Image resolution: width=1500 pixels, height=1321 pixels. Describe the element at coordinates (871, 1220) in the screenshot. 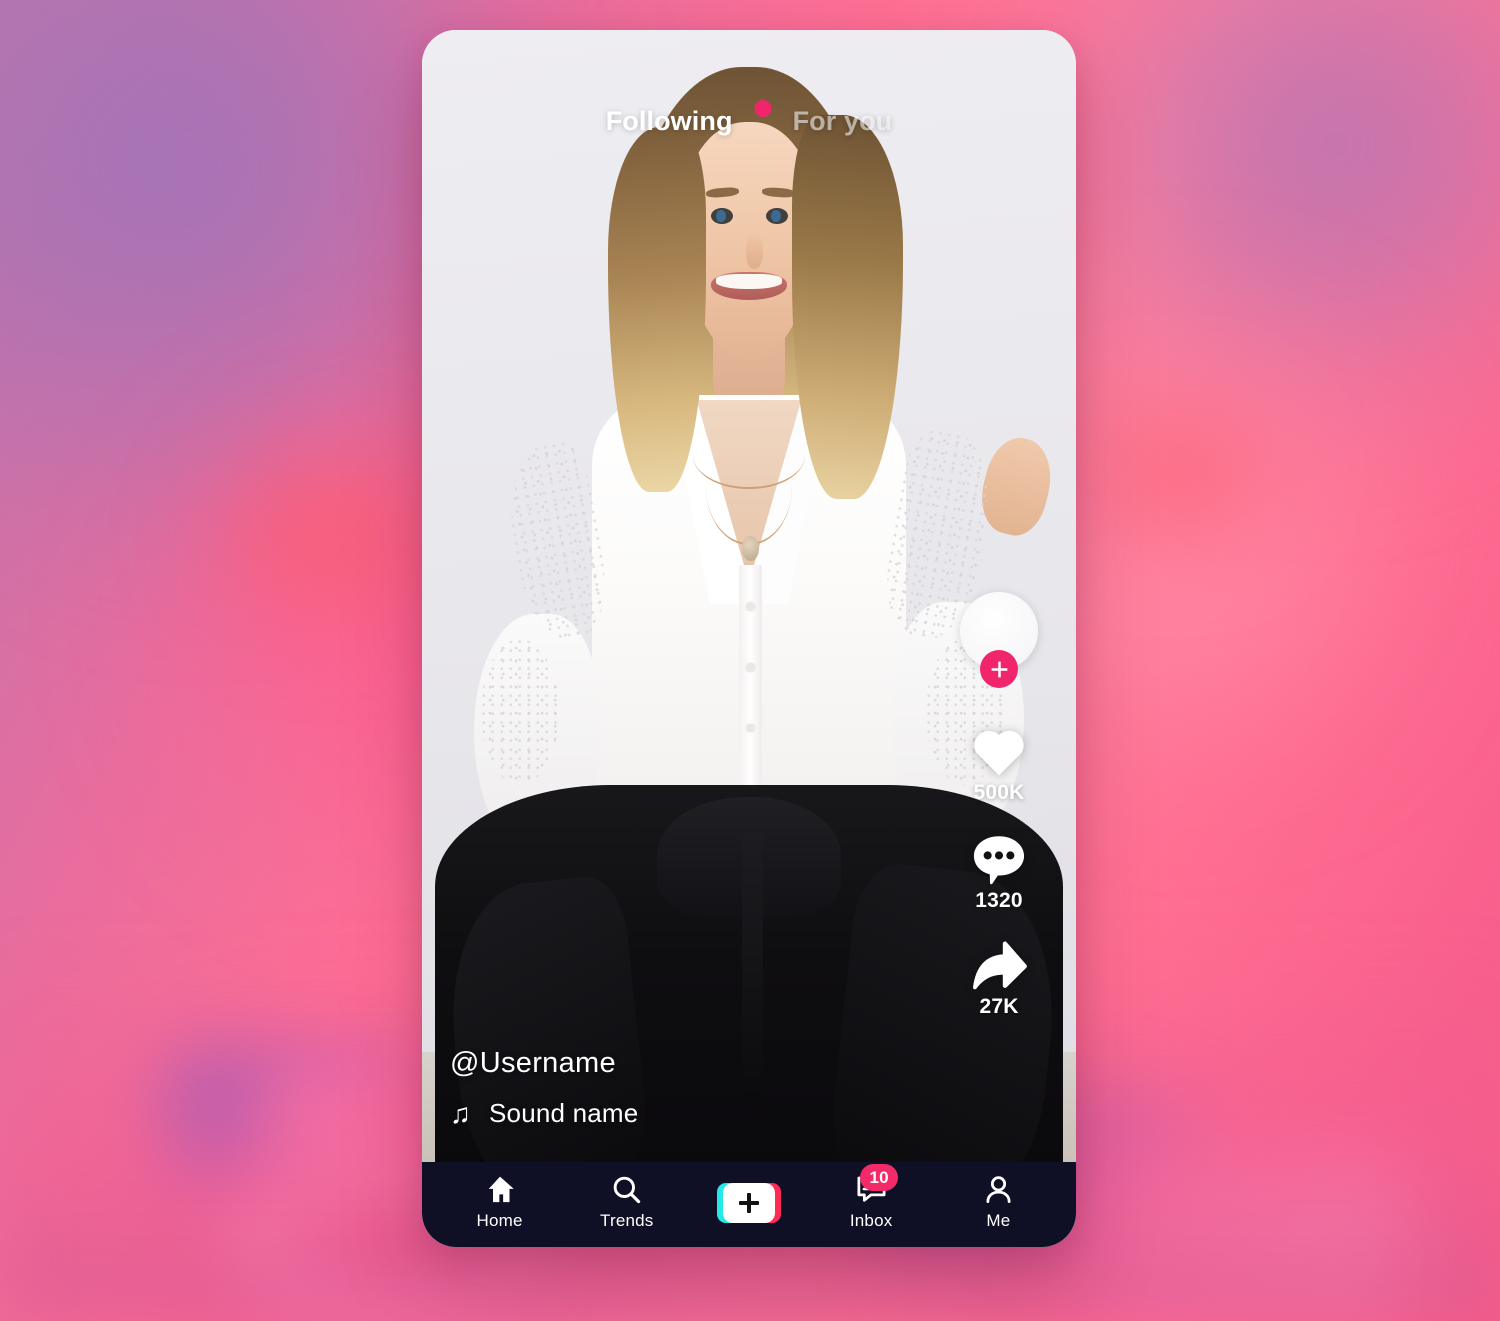

I see `nav-label-inbox: Inbox` at that location.